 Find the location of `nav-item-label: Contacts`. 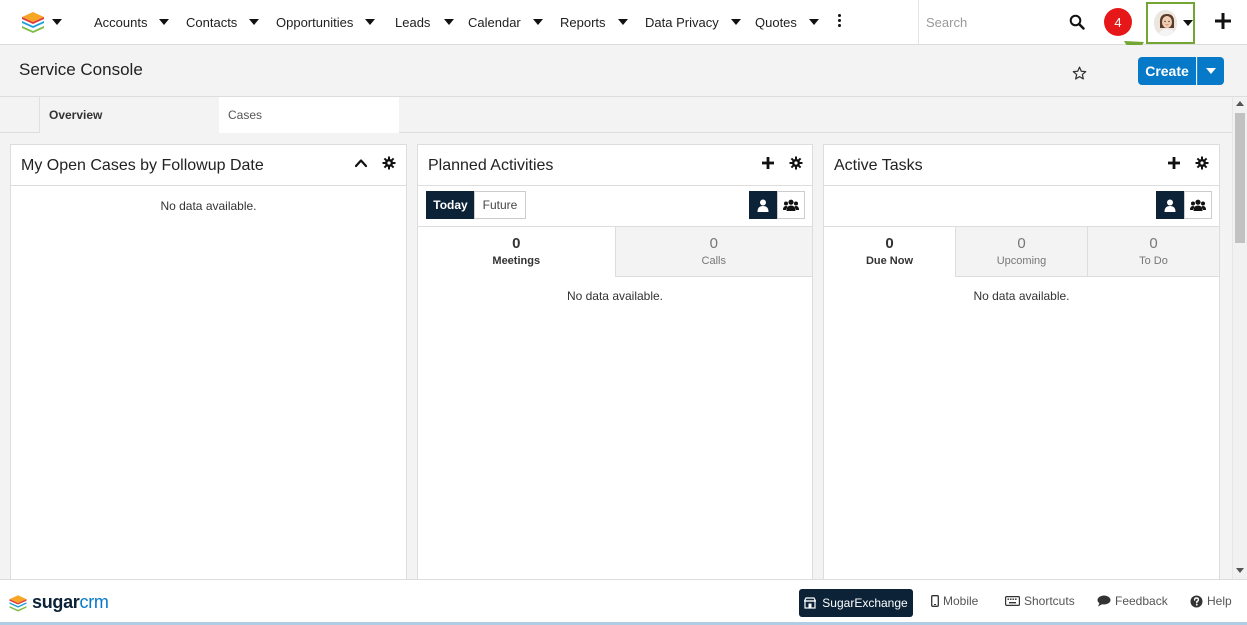

nav-item-label: Contacts is located at coordinates (212, 22).